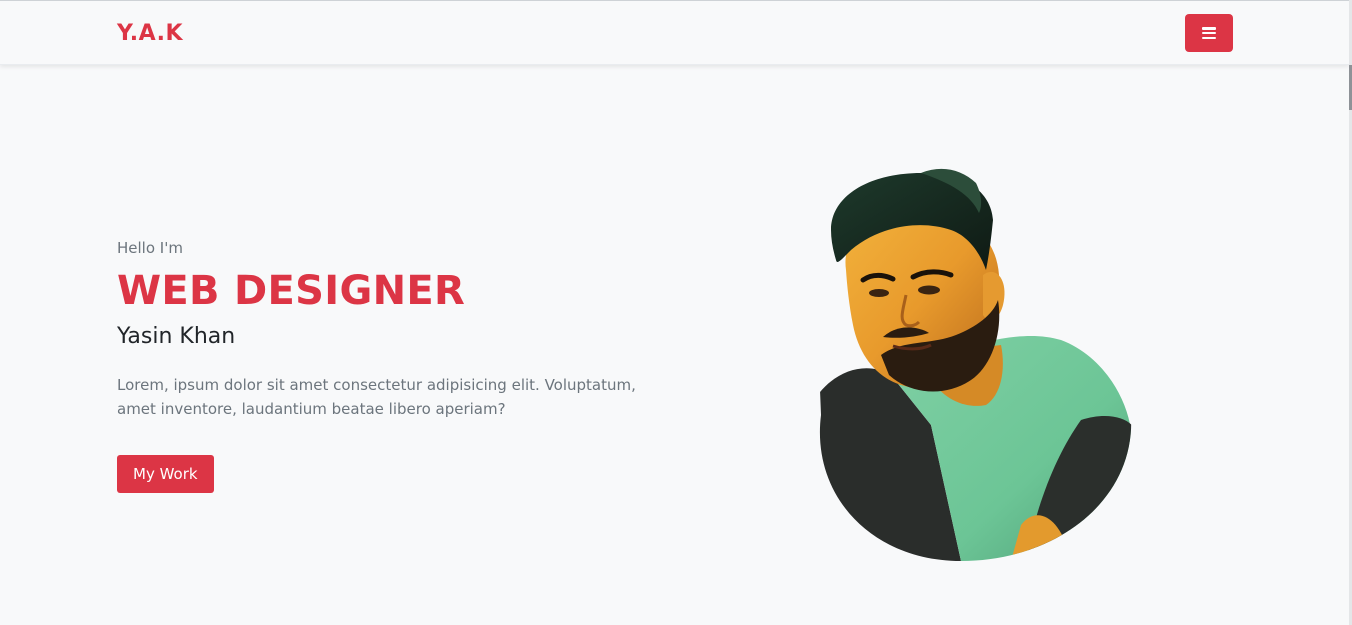 The width and height of the screenshot is (1352, 625). Describe the element at coordinates (176, 336) in the screenshot. I see `hero-name: Yasin Khan` at that location.